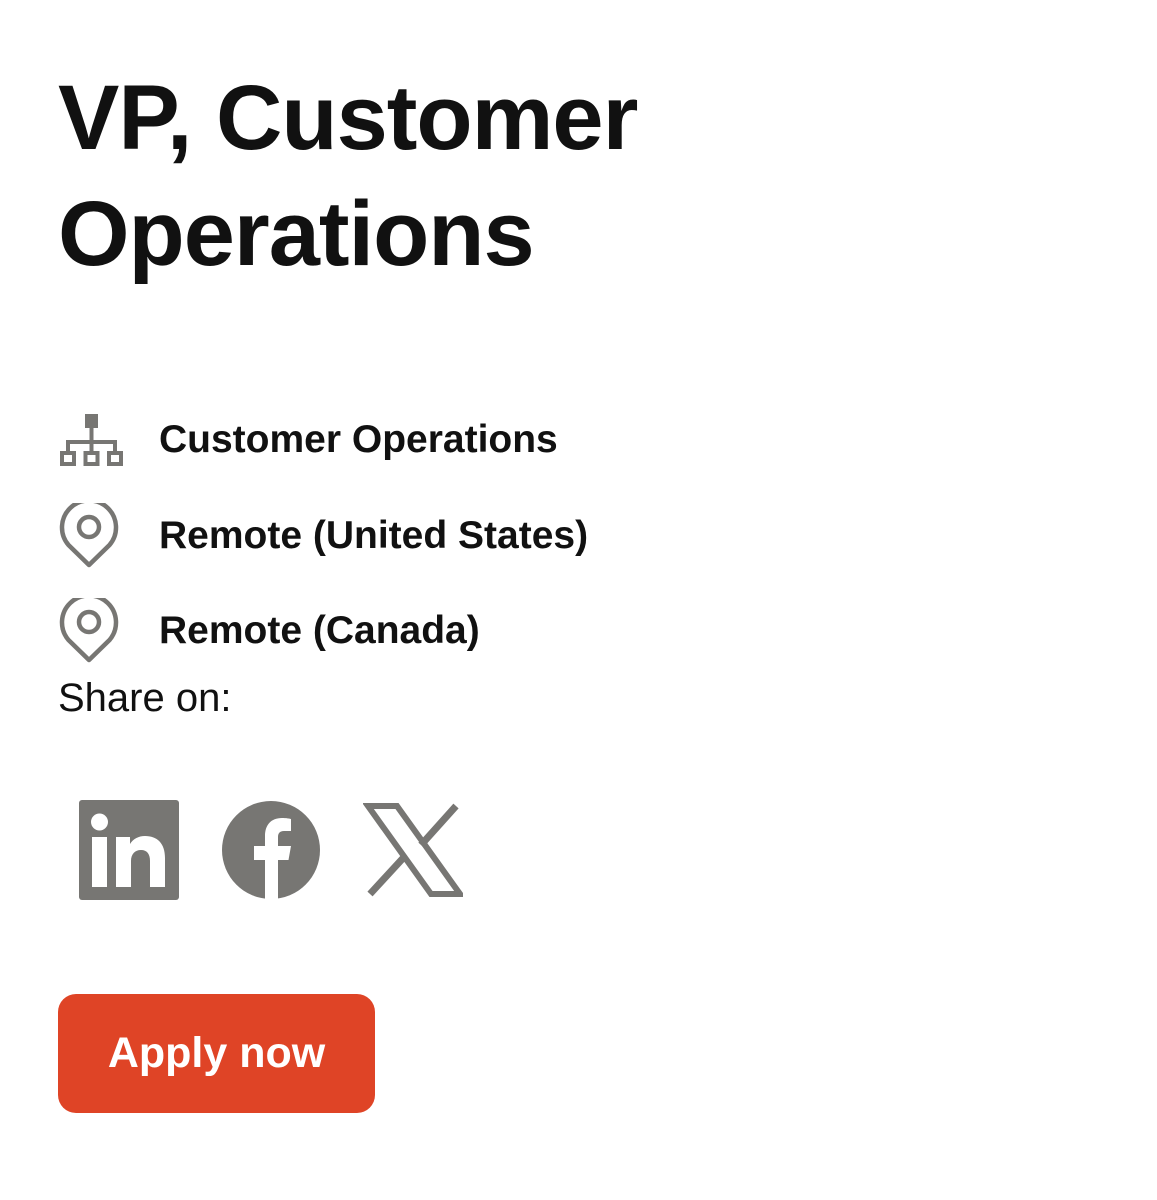 The height and width of the screenshot is (1200, 1157). What do you see at coordinates (216, 1053) in the screenshot?
I see `apply-now-button: Apply now` at bounding box center [216, 1053].